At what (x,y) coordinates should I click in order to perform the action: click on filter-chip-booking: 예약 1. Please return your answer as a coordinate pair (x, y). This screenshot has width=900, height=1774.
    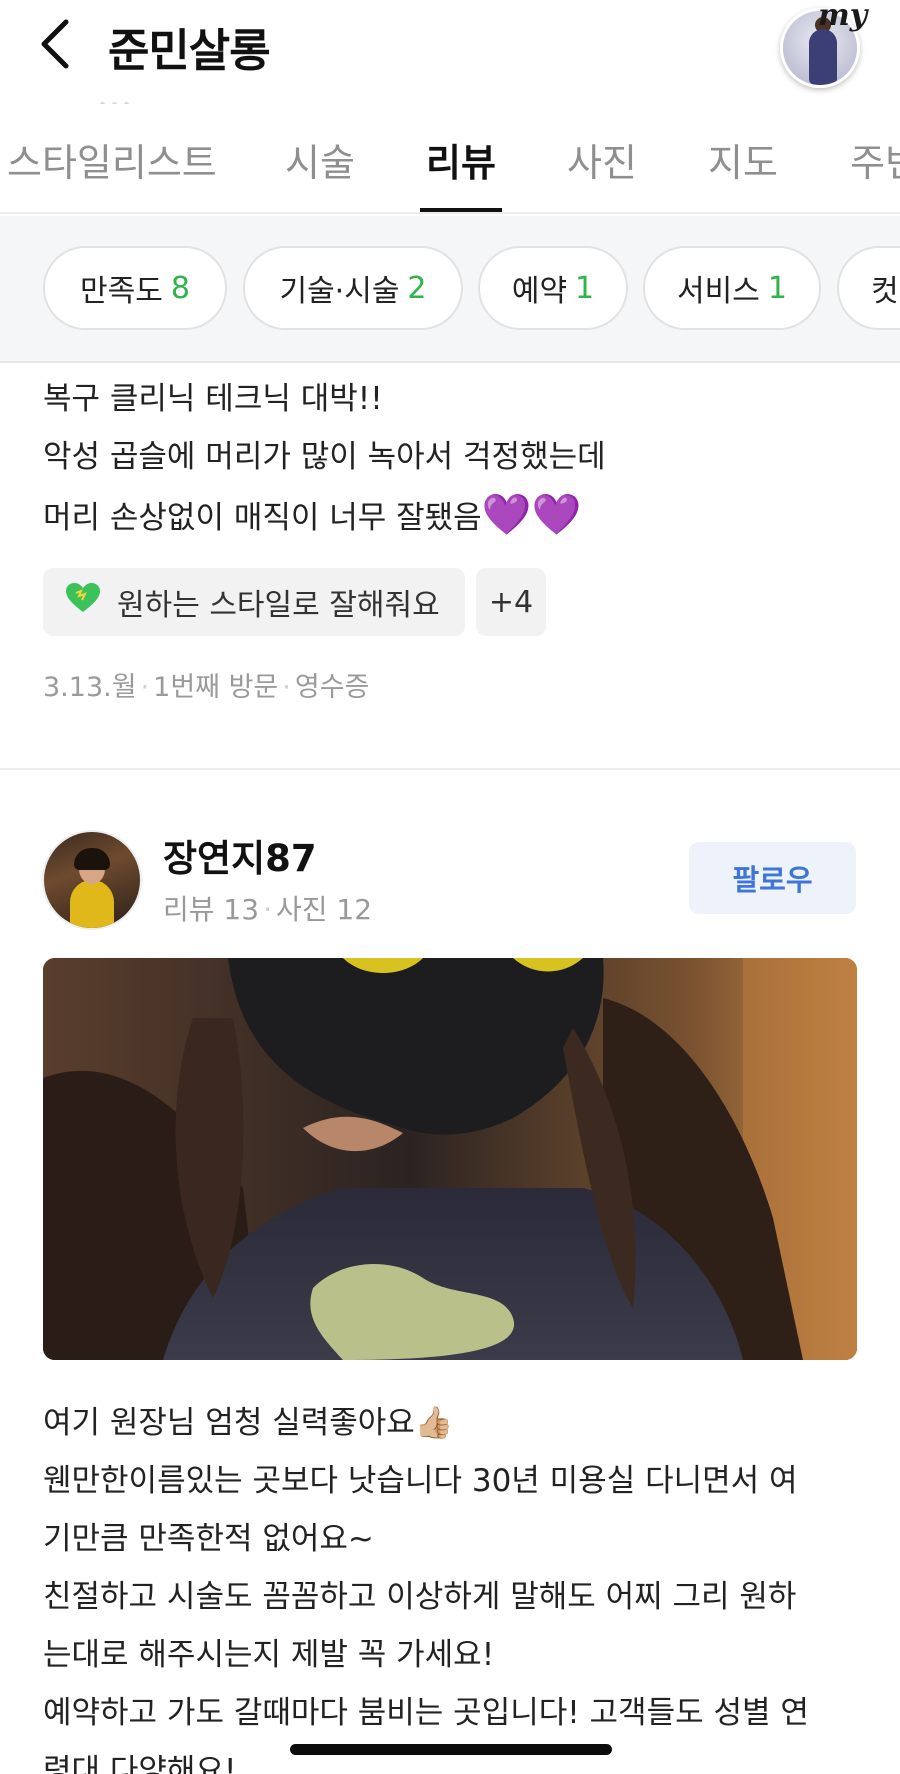
    Looking at the image, I should click on (553, 288).